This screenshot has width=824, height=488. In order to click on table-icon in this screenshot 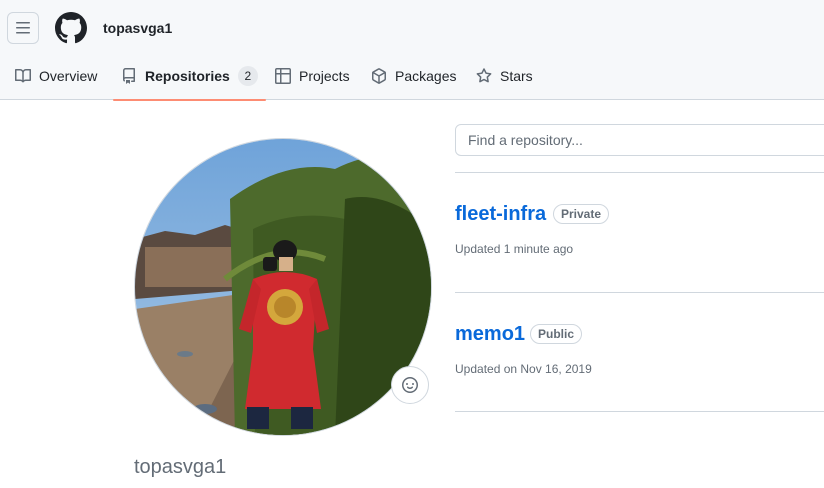, I will do `click(283, 76)`.